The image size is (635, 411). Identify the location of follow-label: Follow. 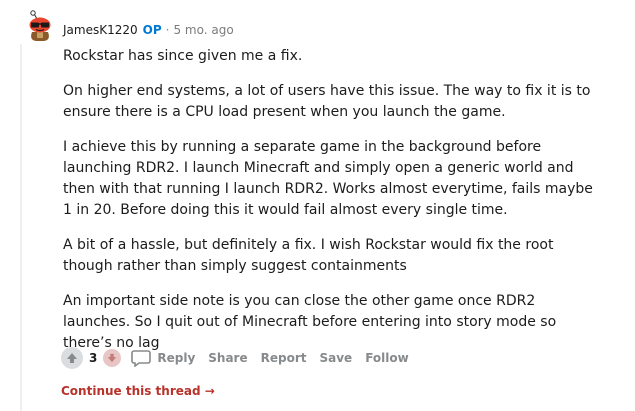
(387, 358).